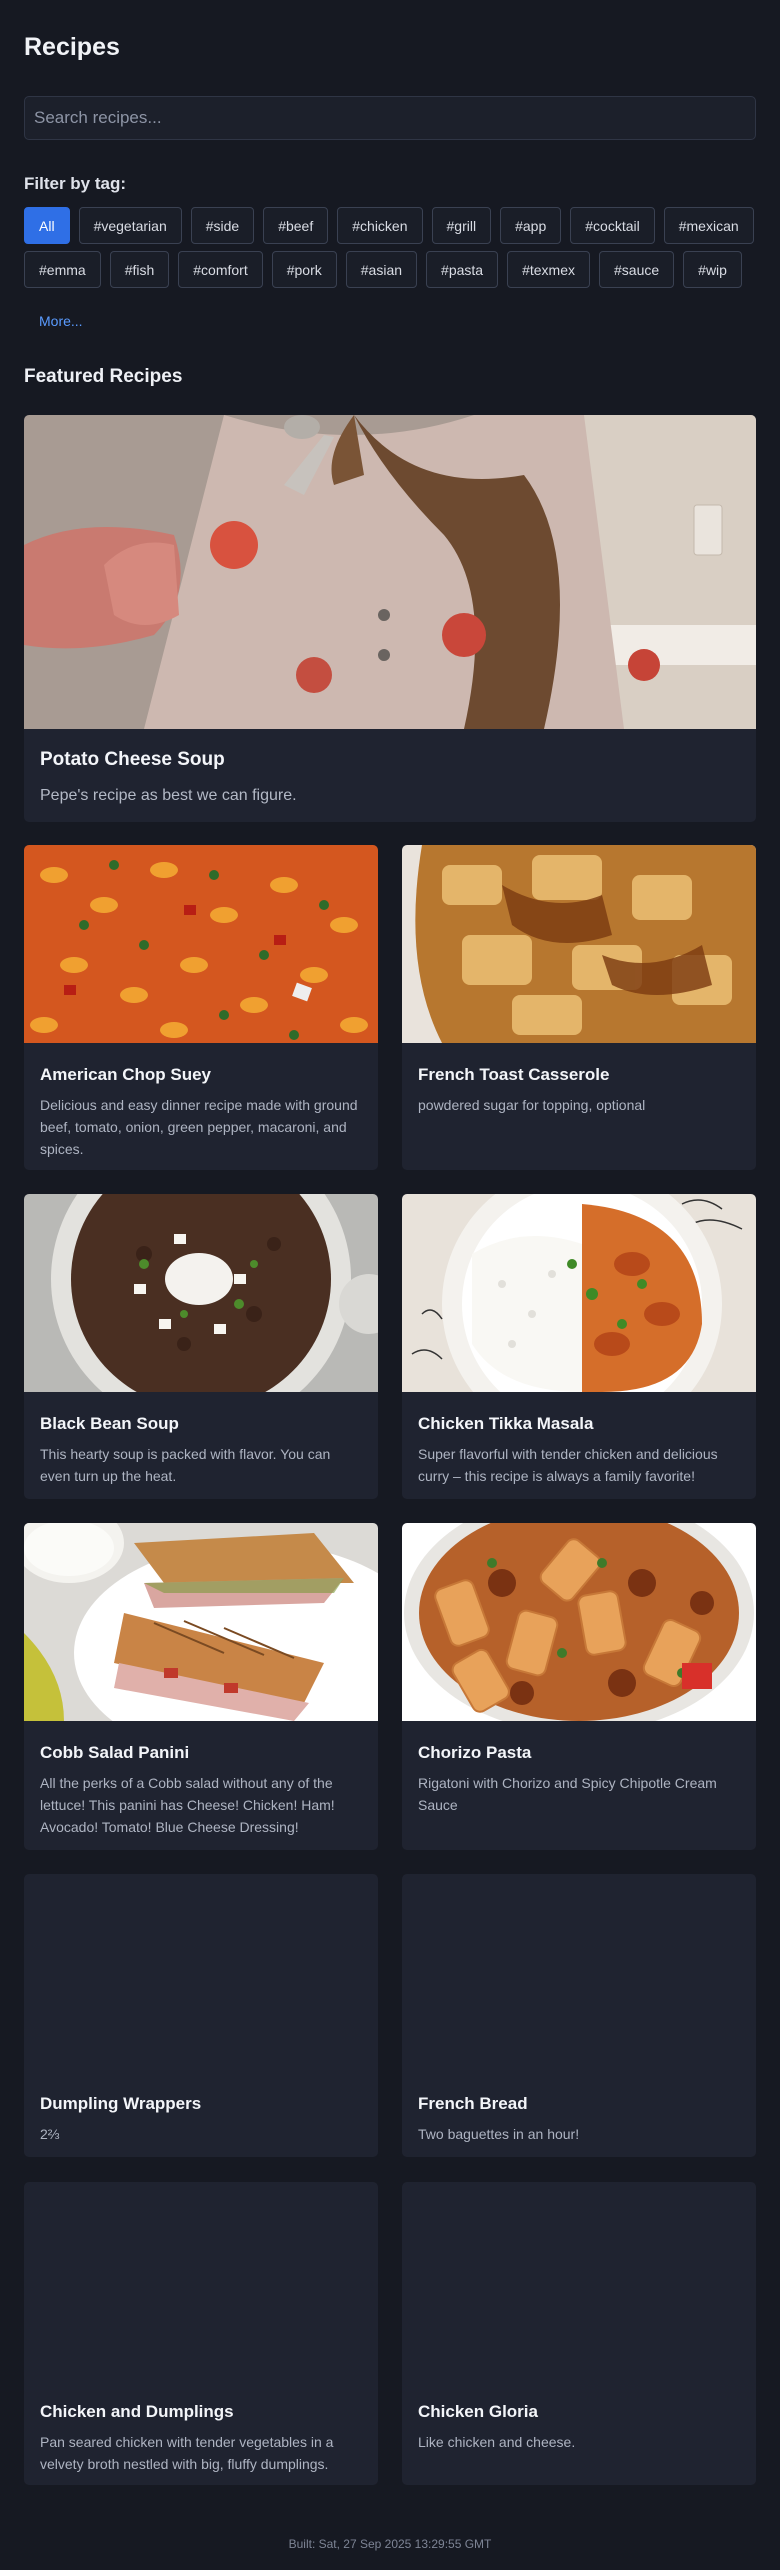 The width and height of the screenshot is (780, 2570). What do you see at coordinates (296, 225) in the screenshot?
I see `tag-beef: #beef` at bounding box center [296, 225].